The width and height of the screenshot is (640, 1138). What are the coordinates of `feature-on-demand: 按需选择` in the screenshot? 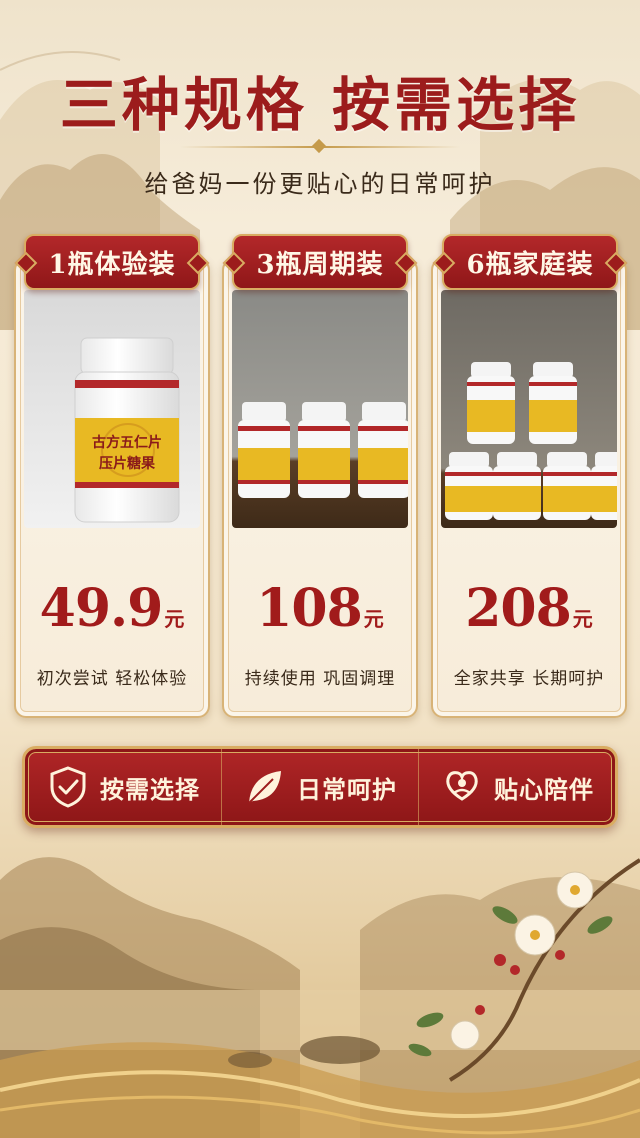 It's located at (123, 787).